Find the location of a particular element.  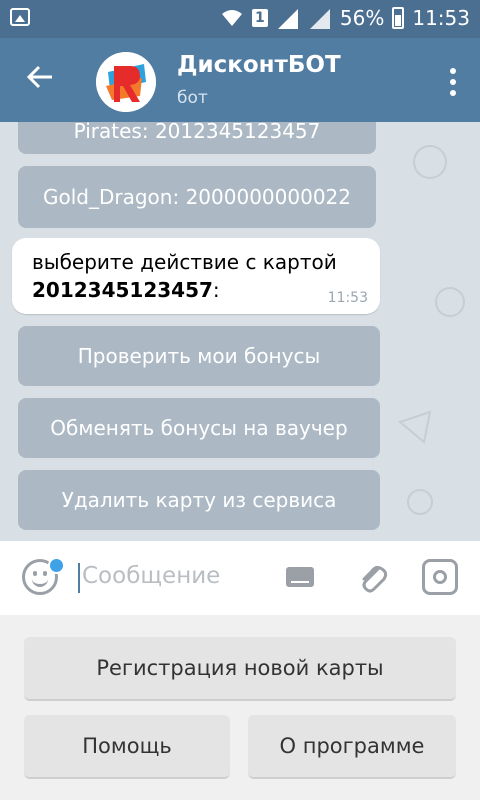

clock: 11:53 is located at coordinates (441, 18).